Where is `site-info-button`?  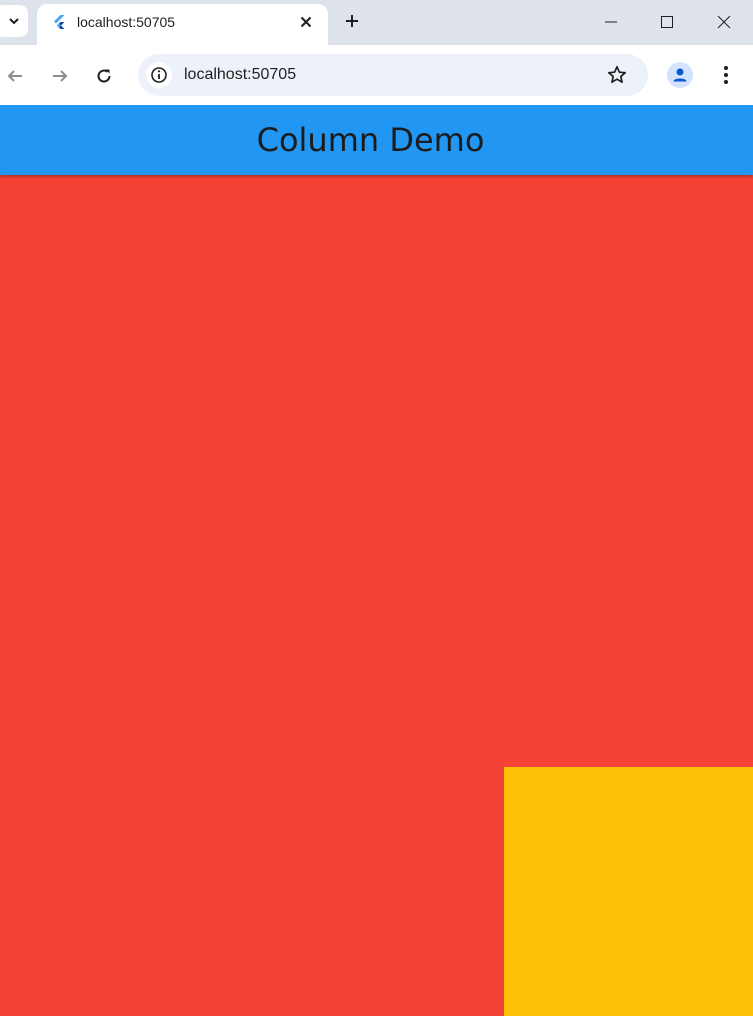
site-info-button is located at coordinates (159, 75).